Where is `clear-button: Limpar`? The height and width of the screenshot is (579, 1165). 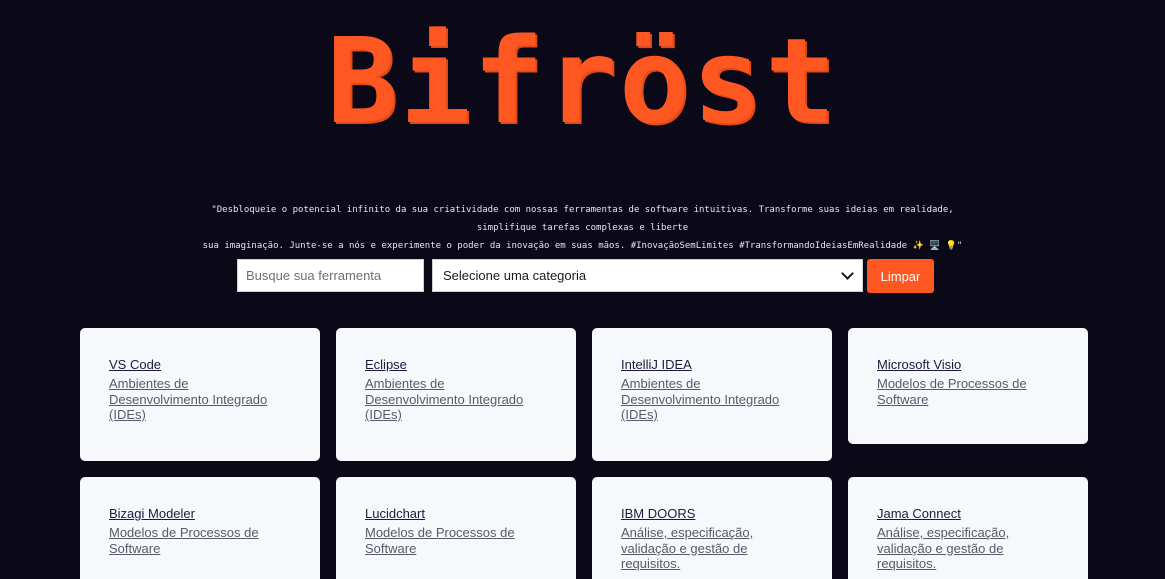
clear-button: Limpar is located at coordinates (900, 276).